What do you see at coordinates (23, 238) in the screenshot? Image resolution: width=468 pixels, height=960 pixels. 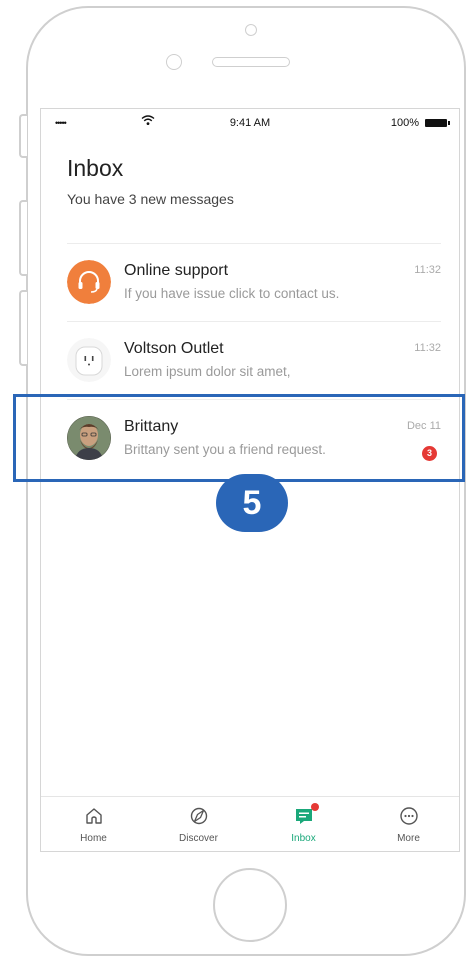 I see `volume-up-button` at bounding box center [23, 238].